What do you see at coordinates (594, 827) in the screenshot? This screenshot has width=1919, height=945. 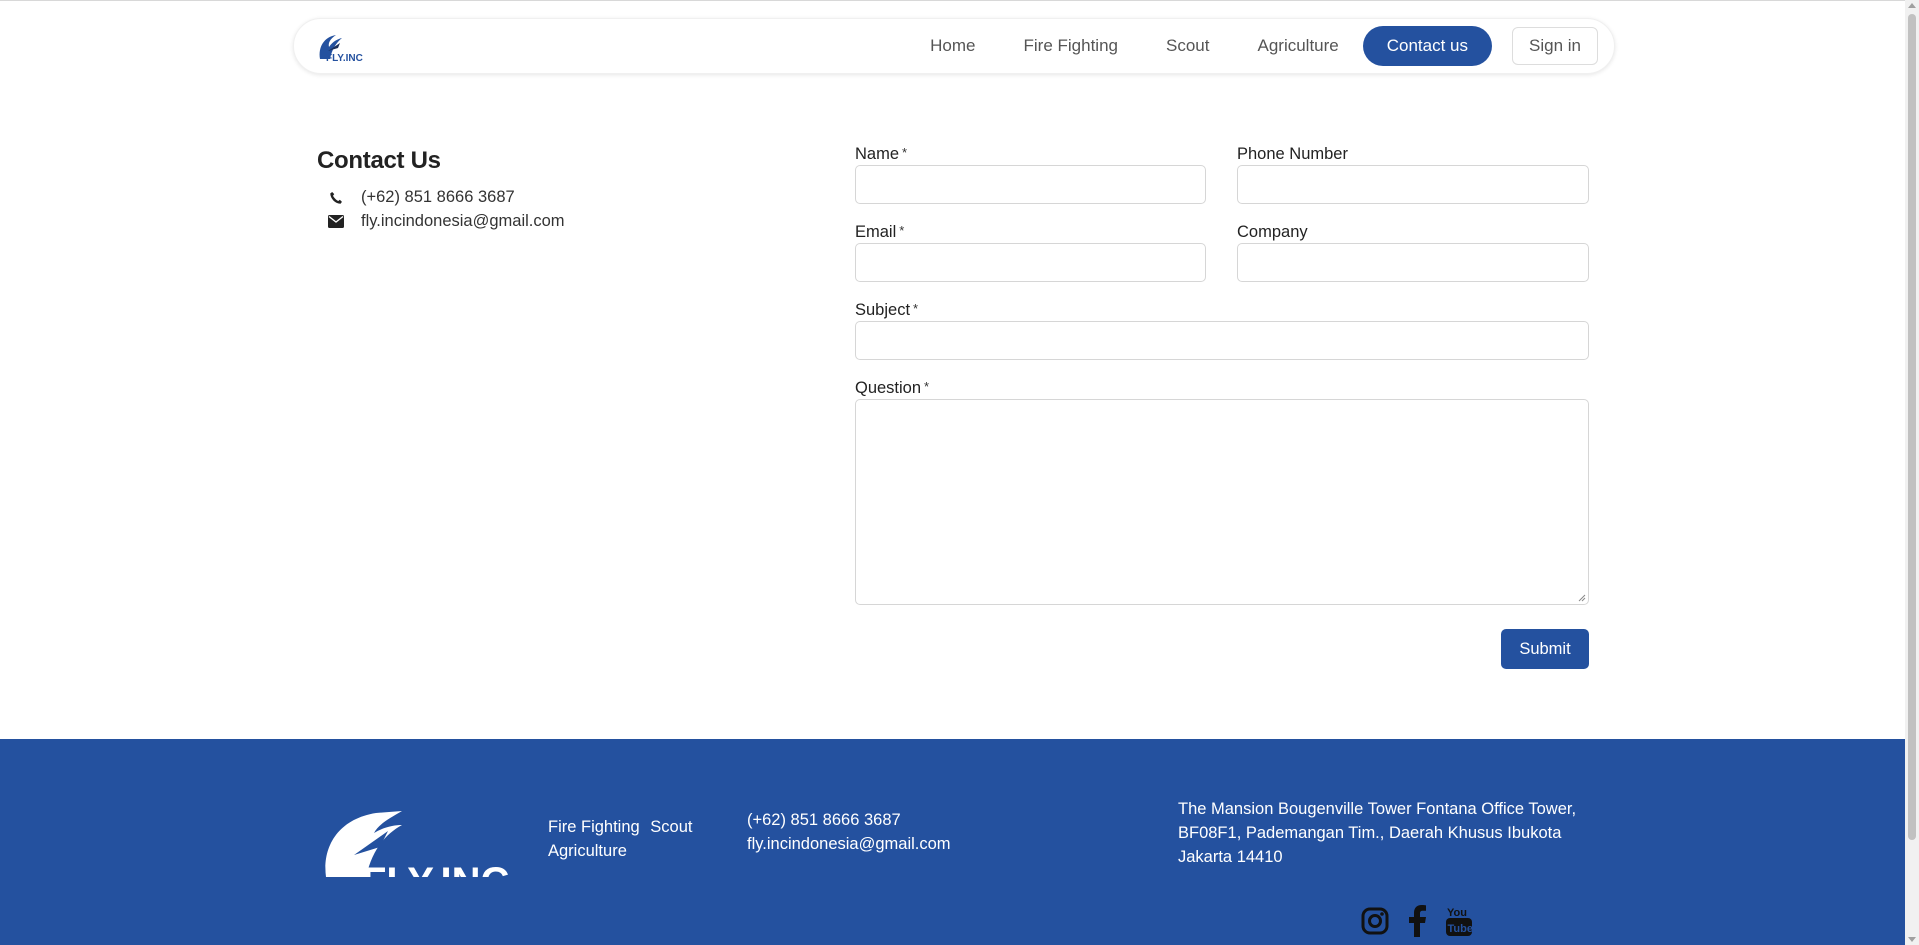 I see `footer-link-fire-fighting: Fire Fighting` at bounding box center [594, 827].